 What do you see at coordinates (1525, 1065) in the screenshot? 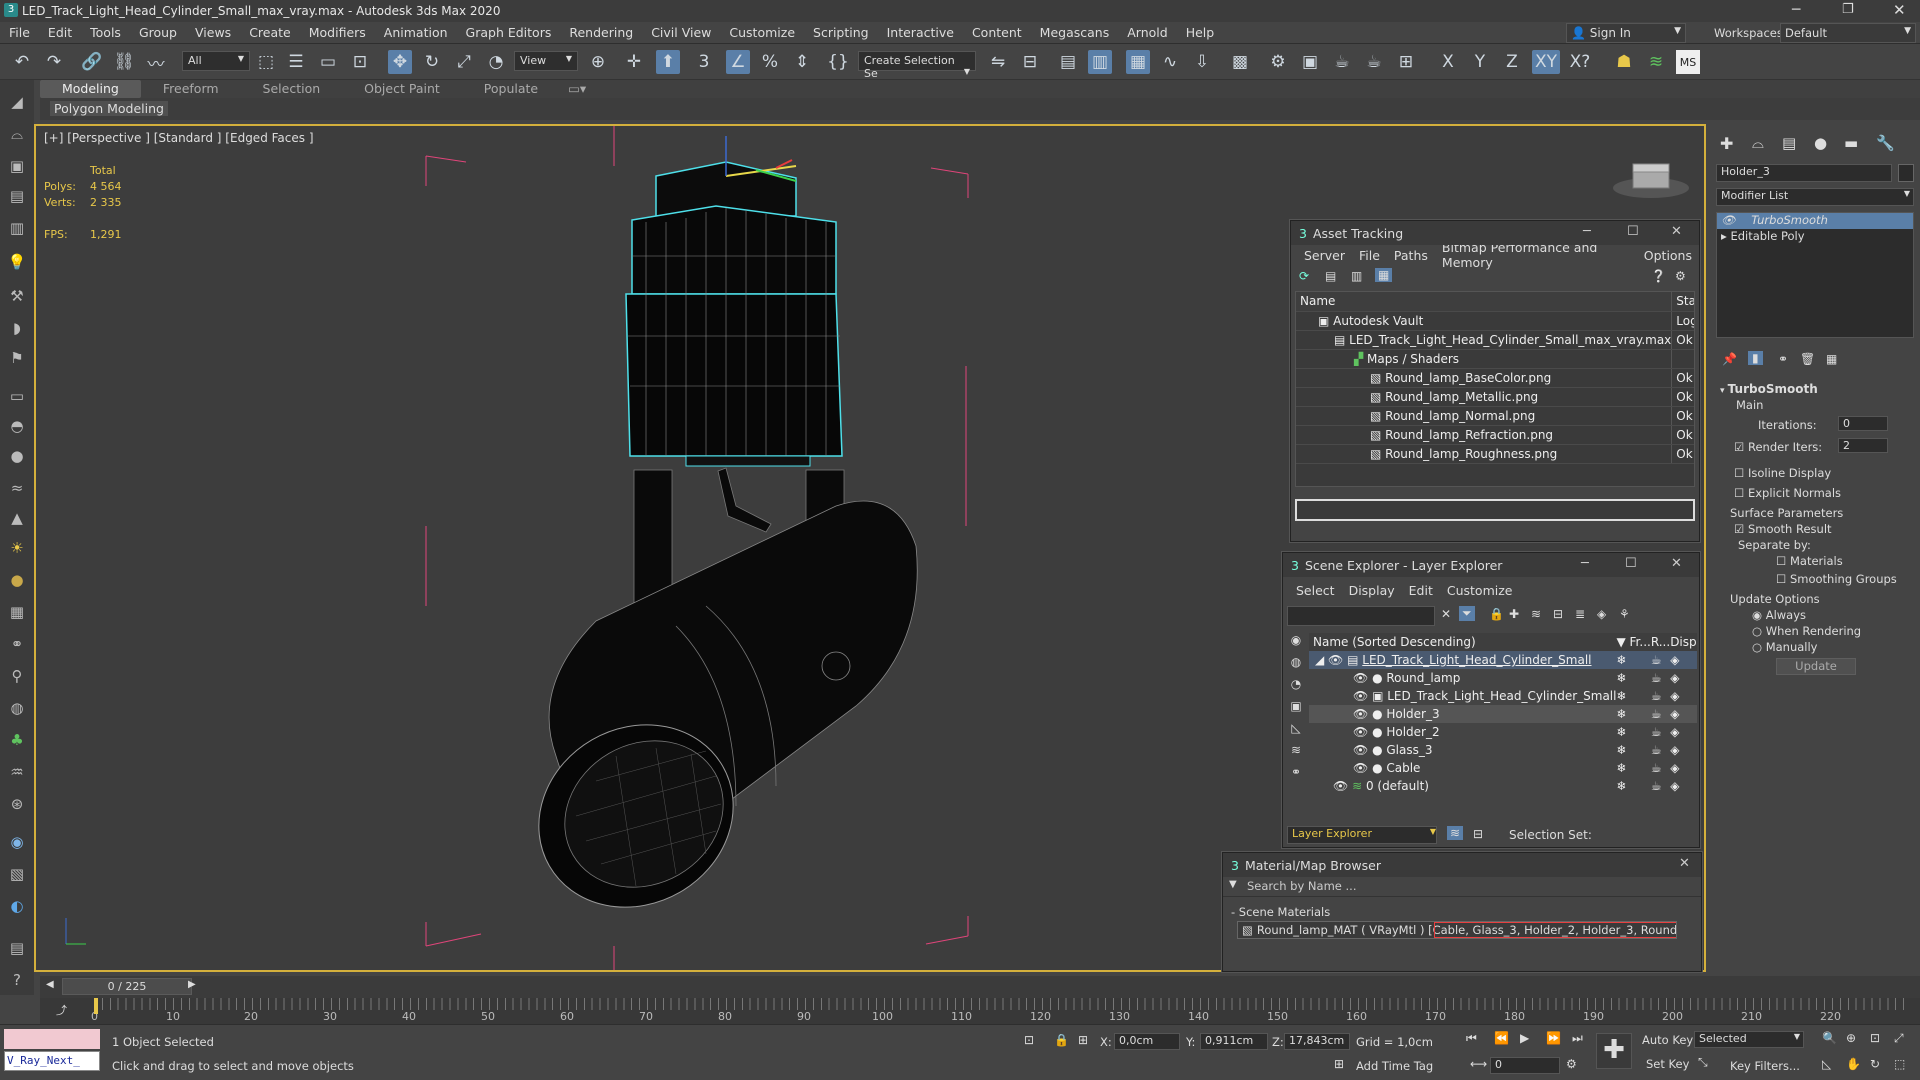
I see `current-frame-field: 0` at bounding box center [1525, 1065].